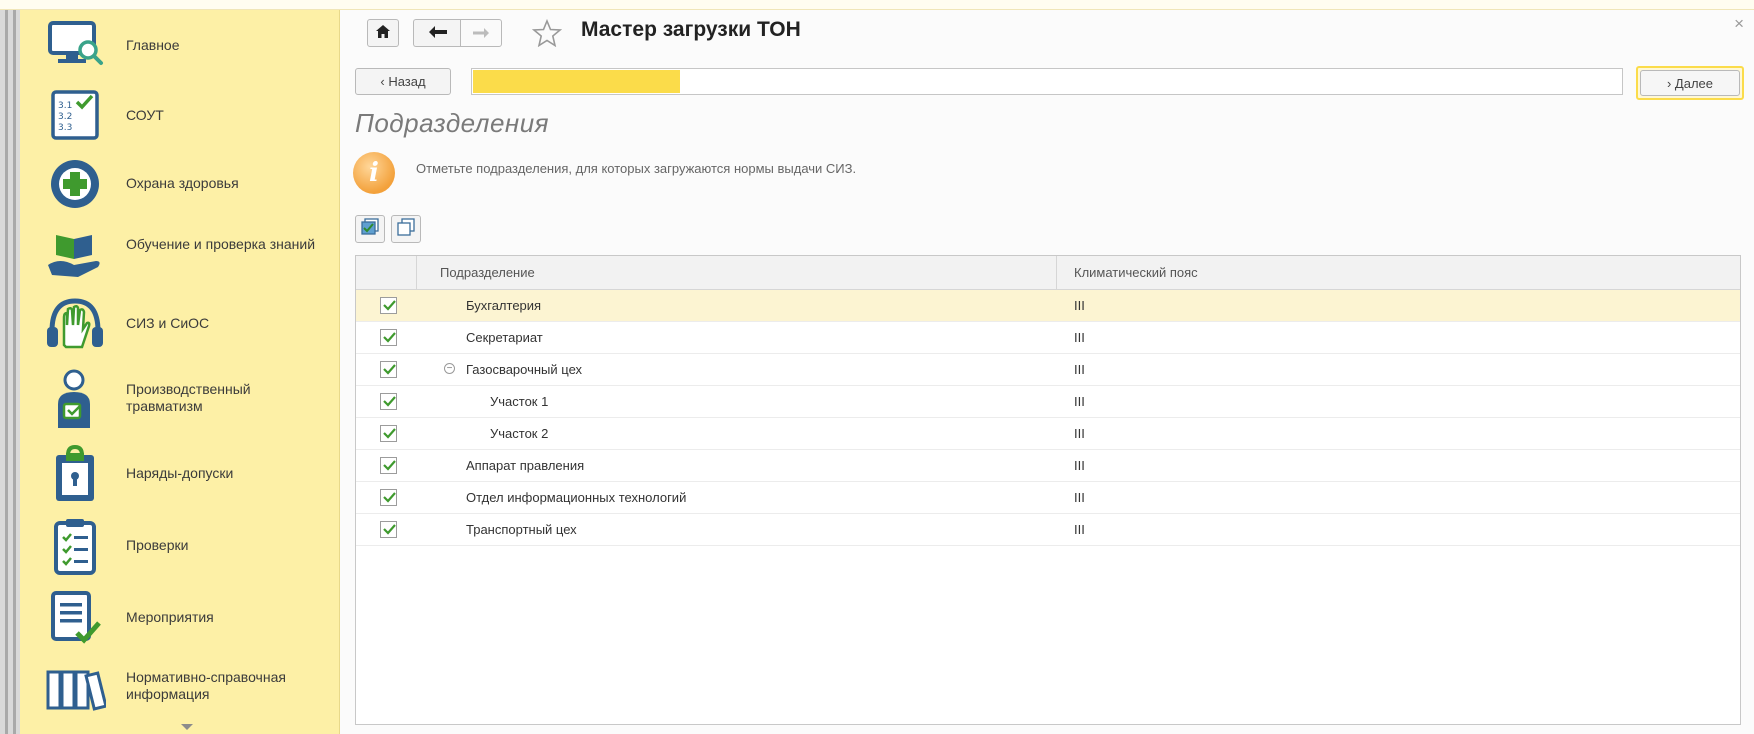 Image resolution: width=1754 pixels, height=734 pixels. What do you see at coordinates (1048, 402) in the screenshot?
I see `table-row: Участок 1 III` at bounding box center [1048, 402].